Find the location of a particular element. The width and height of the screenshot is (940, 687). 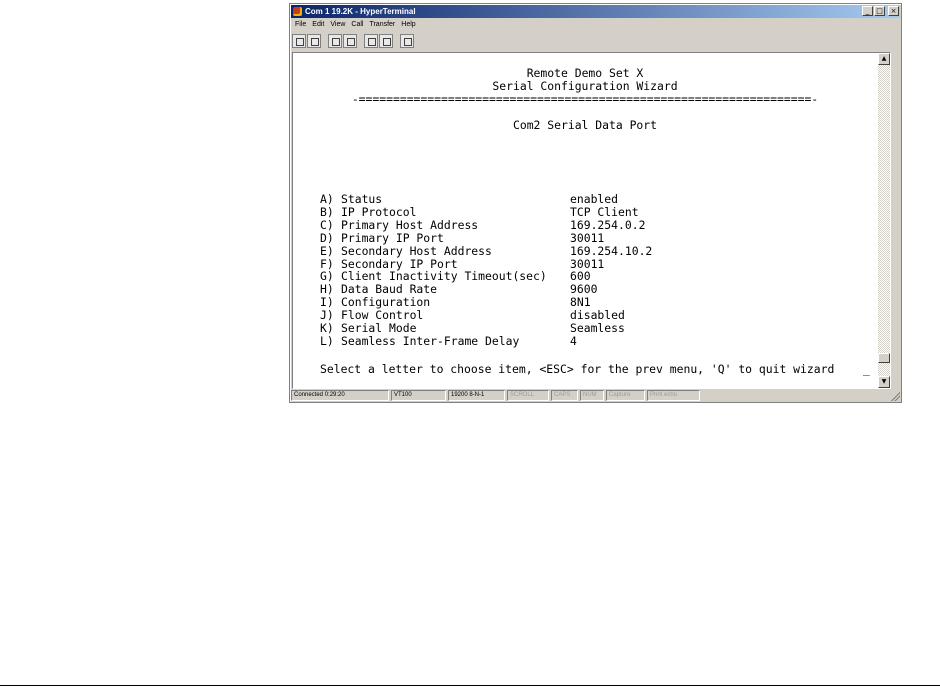

close-button: × is located at coordinates (893, 11).